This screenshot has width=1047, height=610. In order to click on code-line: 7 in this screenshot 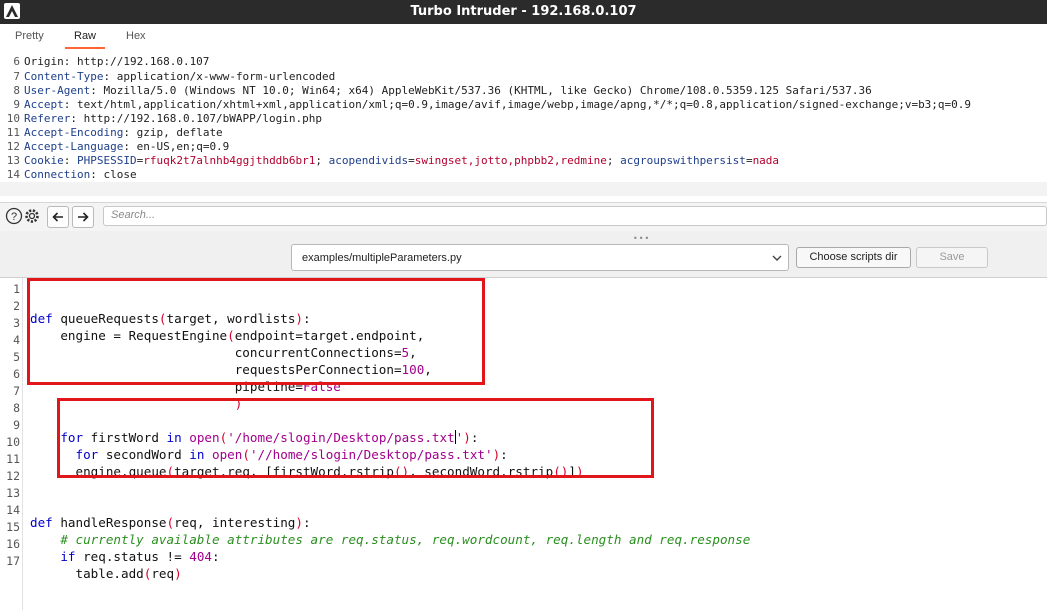, I will do `click(16, 391)`.